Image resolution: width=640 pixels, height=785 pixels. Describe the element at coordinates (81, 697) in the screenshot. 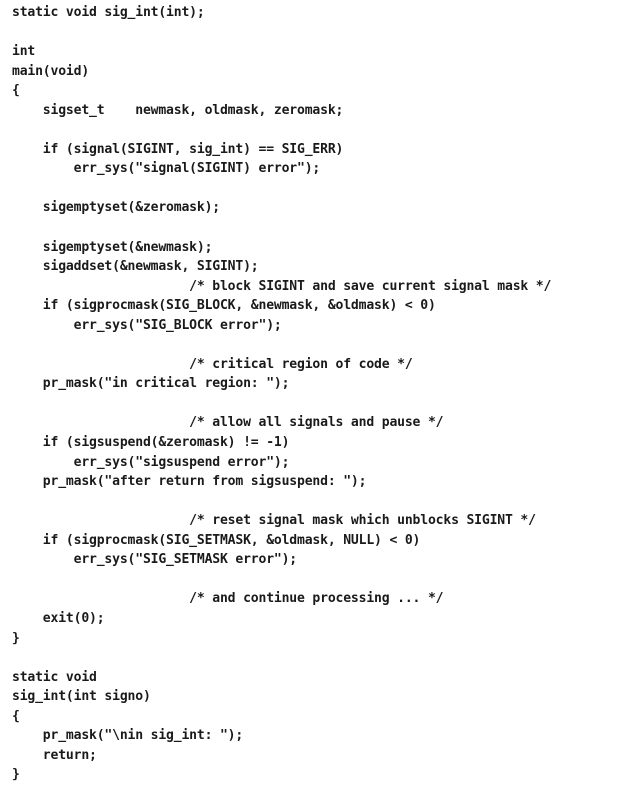

I see `code-line: sig_int(int signo)` at that location.